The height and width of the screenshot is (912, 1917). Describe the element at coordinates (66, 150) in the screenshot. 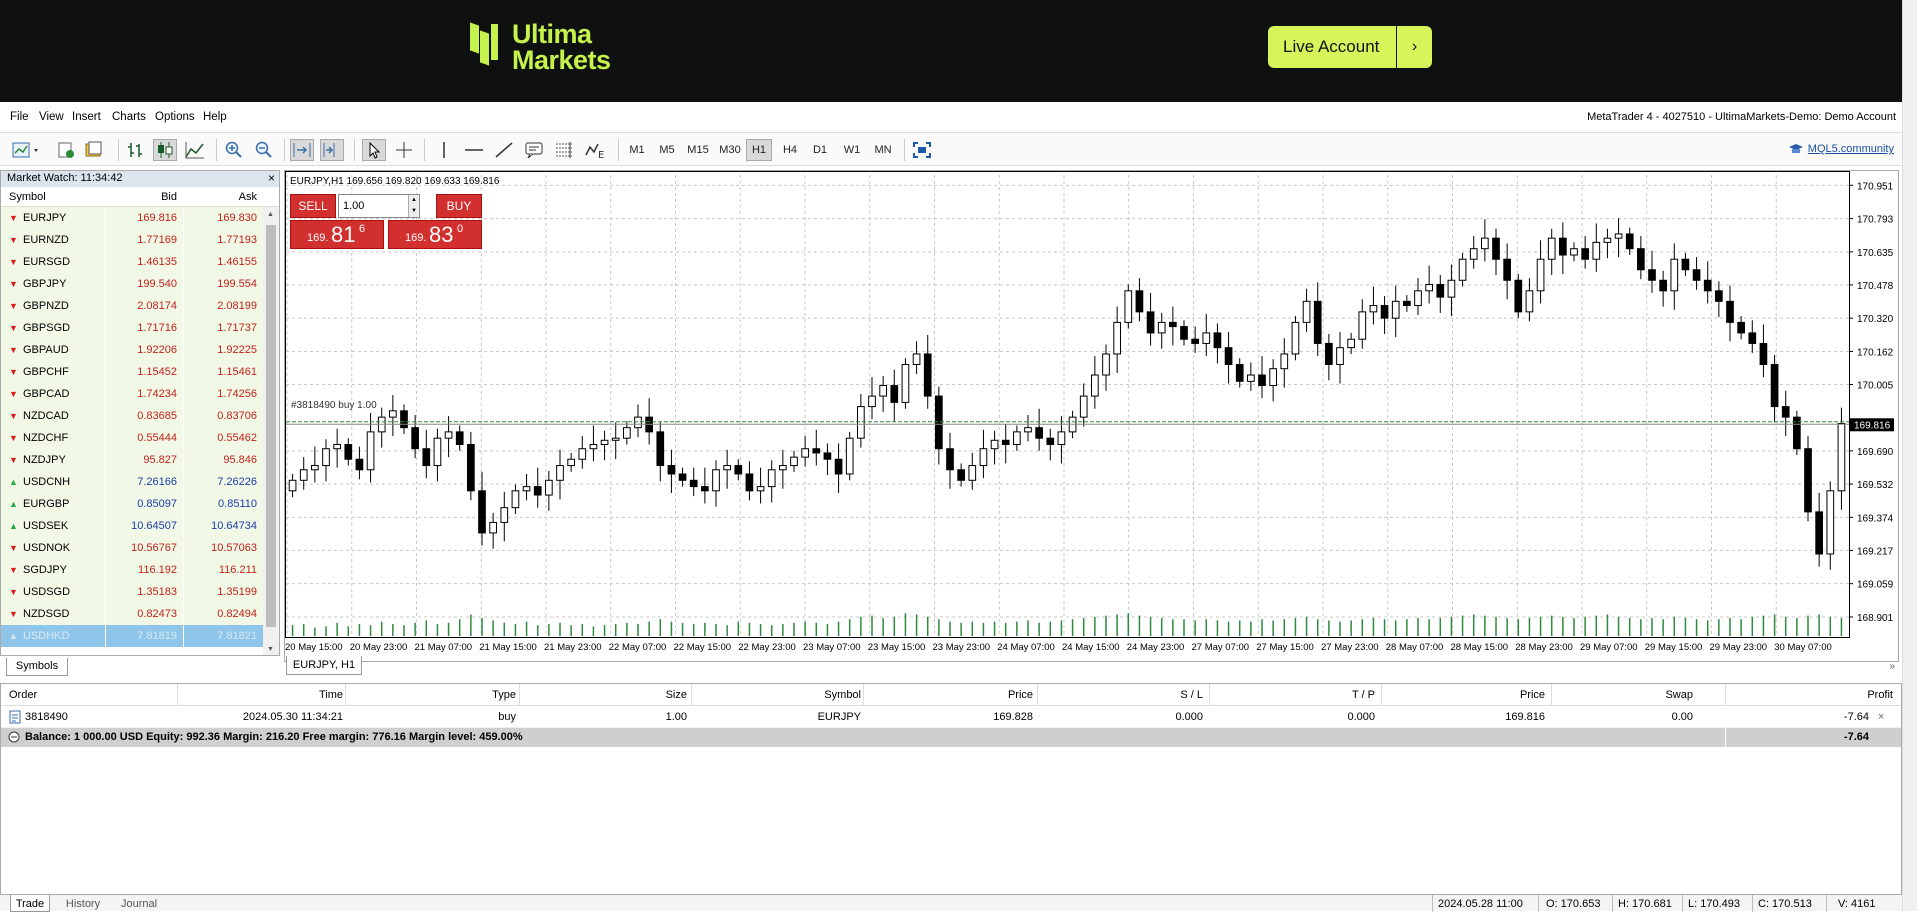

I see `profiles-icon` at that location.